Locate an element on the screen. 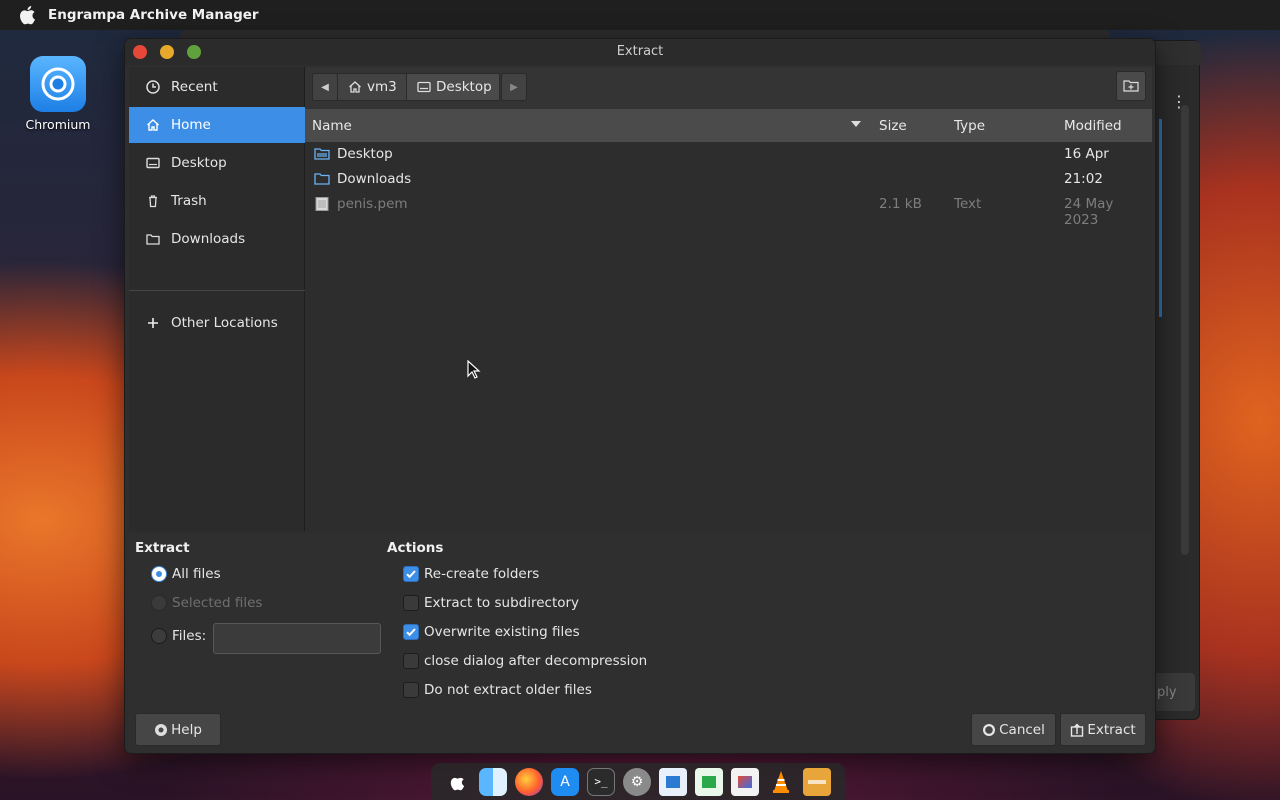  sidebar-item-recent: Recent is located at coordinates (217, 87).